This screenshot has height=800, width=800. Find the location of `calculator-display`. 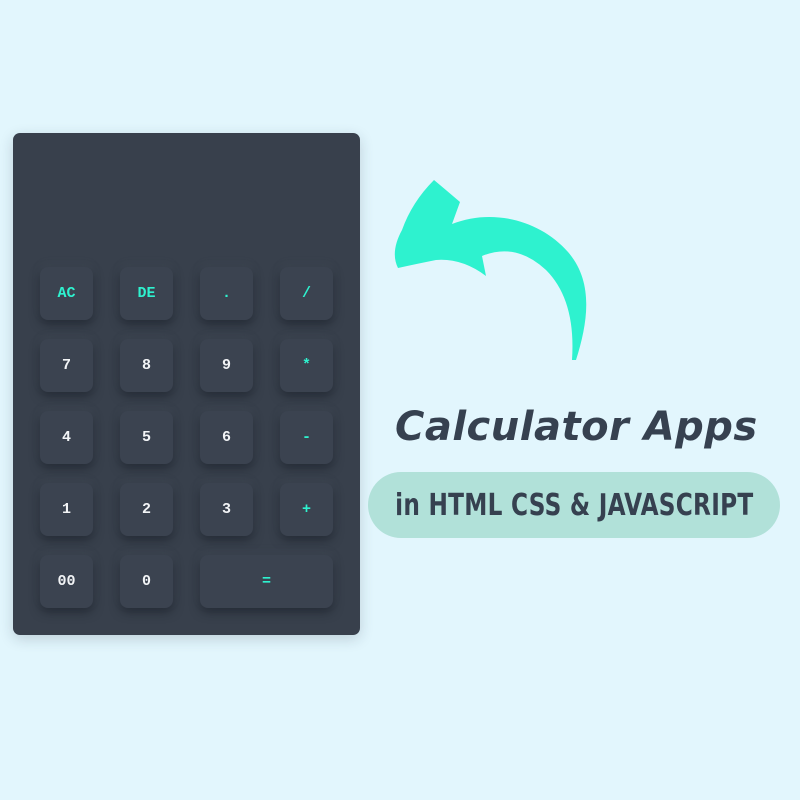

calculator-display is located at coordinates (186, 198).